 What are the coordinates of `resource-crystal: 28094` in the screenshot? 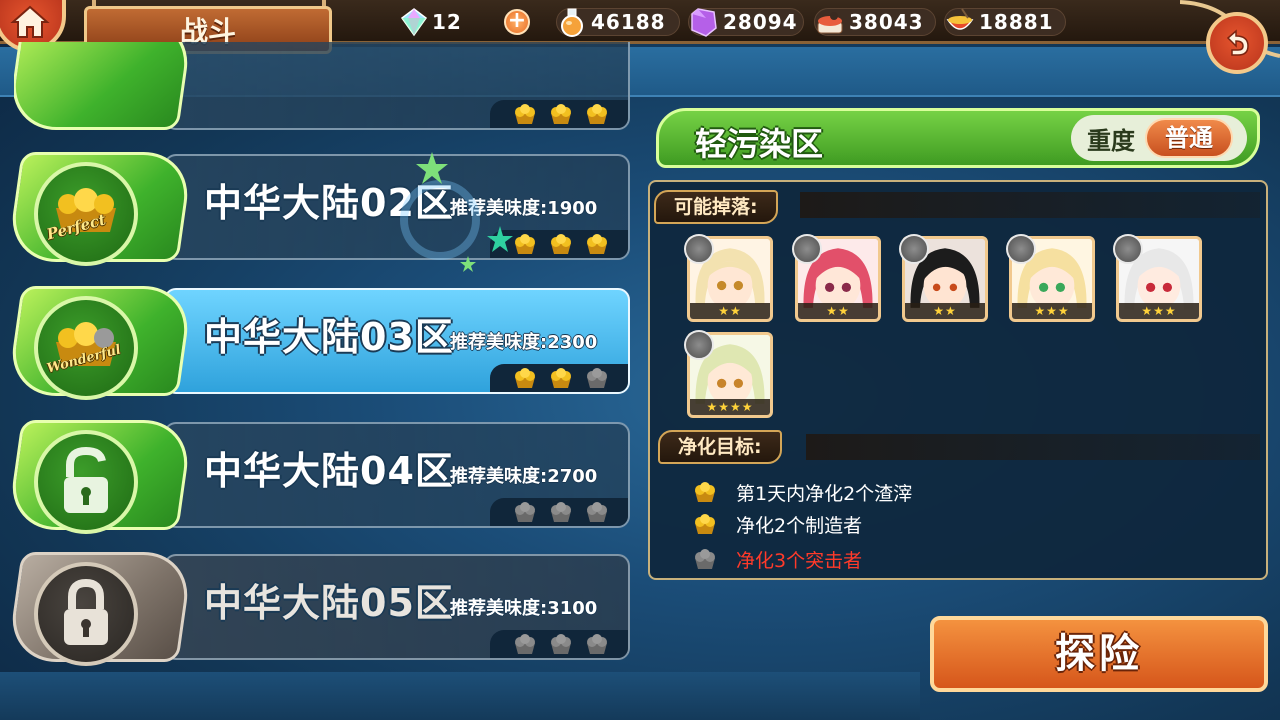 It's located at (746, 22).